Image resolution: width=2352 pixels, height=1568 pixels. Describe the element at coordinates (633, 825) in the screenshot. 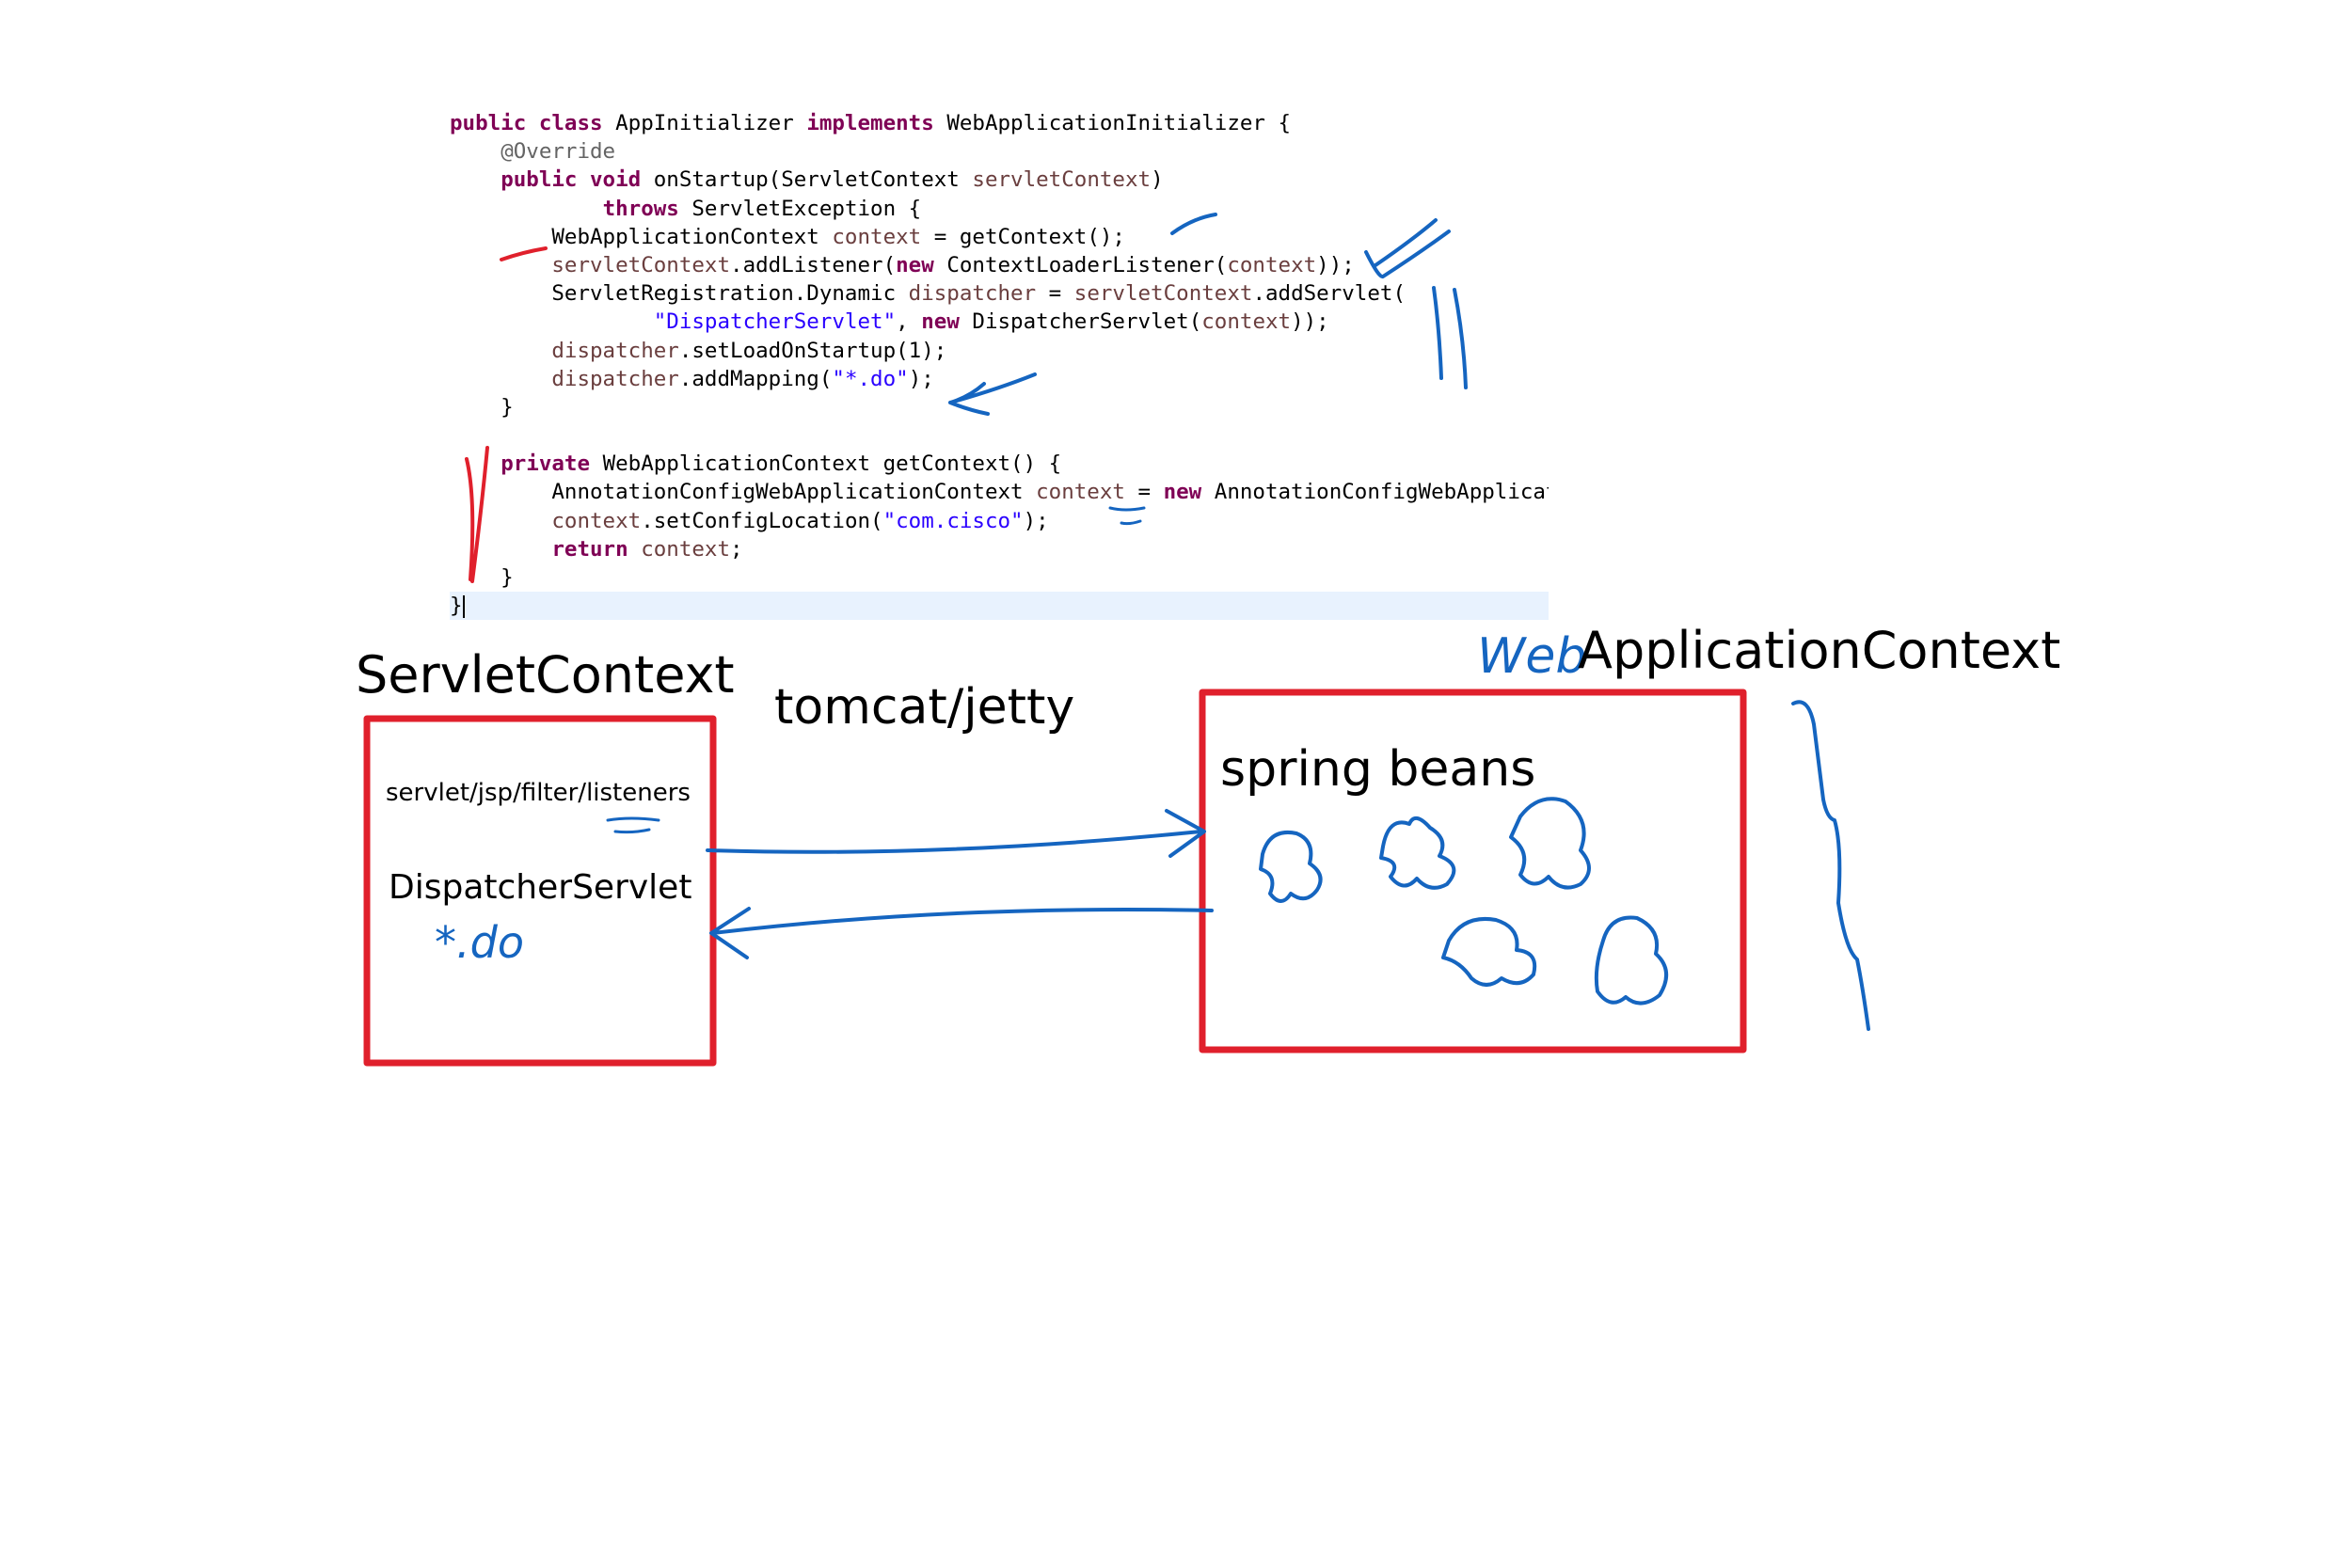

I see `blue-underline-listeners` at that location.